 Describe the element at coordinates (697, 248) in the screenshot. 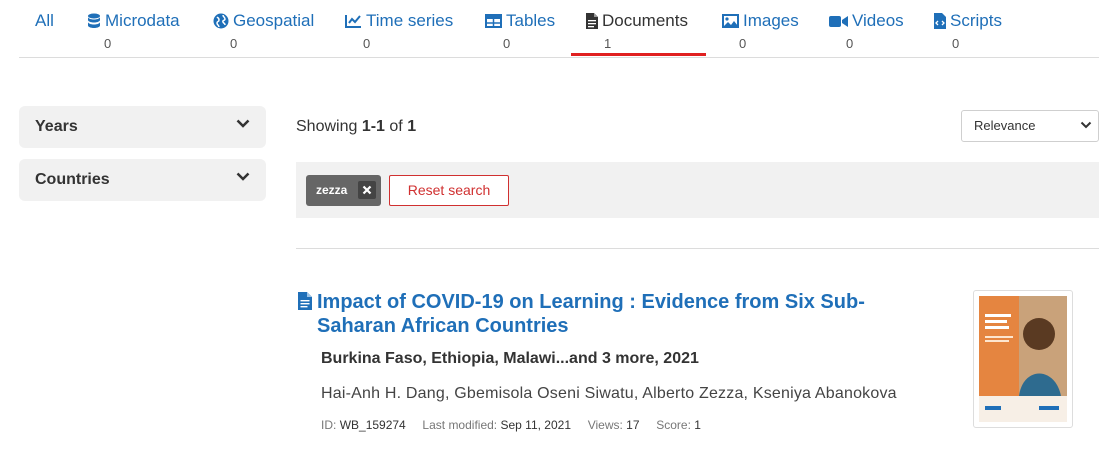

I see `results-divider` at that location.